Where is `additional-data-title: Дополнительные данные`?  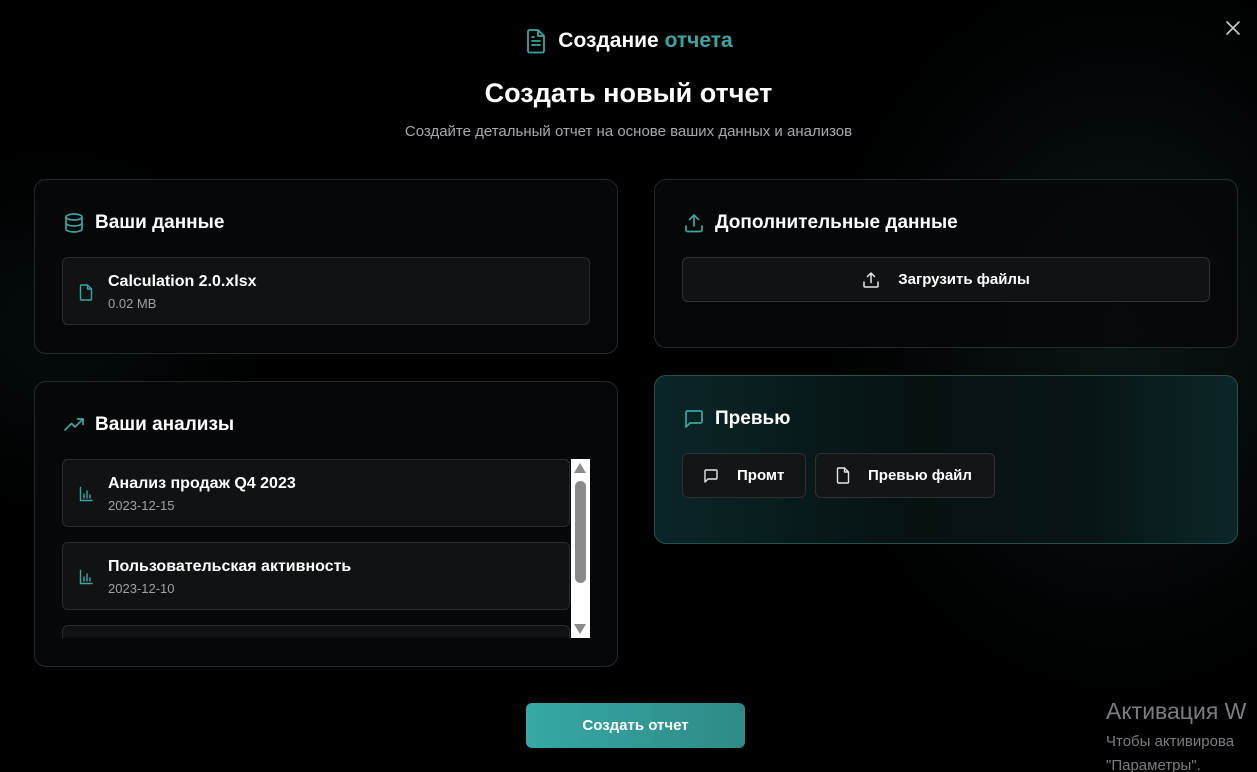 additional-data-title: Дополнительные данные is located at coordinates (836, 222).